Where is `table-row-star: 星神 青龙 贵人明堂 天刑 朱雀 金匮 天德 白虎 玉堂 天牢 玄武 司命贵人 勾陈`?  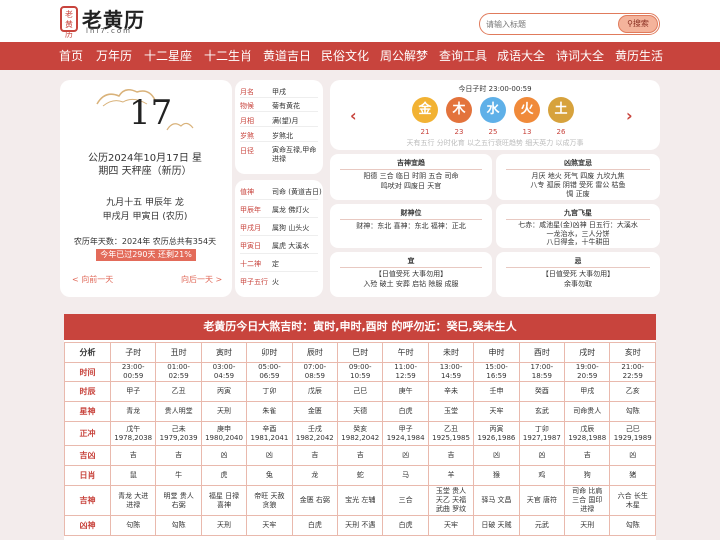
table-row-star: 星神 青龙 贵人明堂 天刑 朱雀 金匮 天德 白虎 玉堂 天牢 玄武 司命贵人 勾陈 is located at coordinates (360, 411).